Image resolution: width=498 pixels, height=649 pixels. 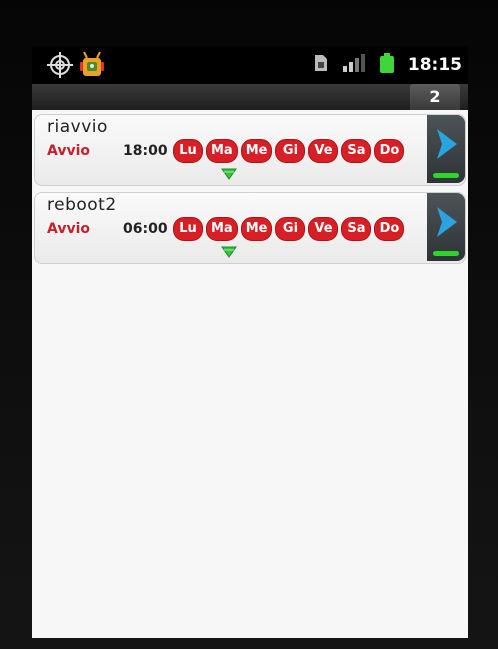 What do you see at coordinates (321, 65) in the screenshot?
I see `sim-card-icon` at bounding box center [321, 65].